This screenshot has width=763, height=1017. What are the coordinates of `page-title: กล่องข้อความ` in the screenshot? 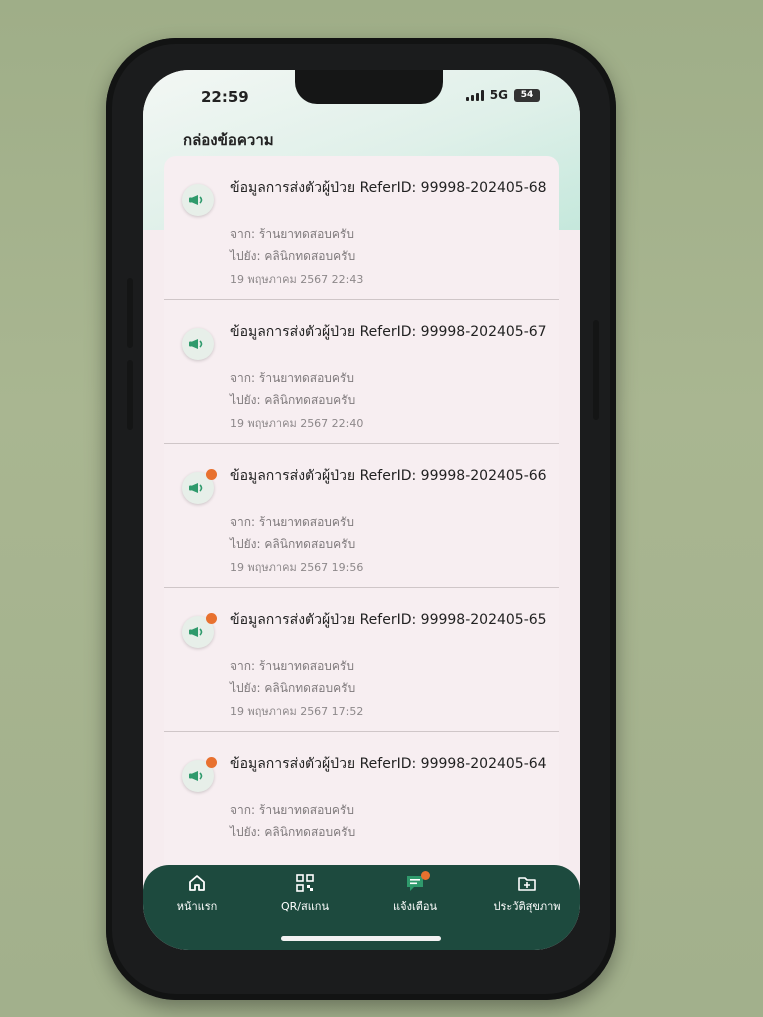 It's located at (228, 140).